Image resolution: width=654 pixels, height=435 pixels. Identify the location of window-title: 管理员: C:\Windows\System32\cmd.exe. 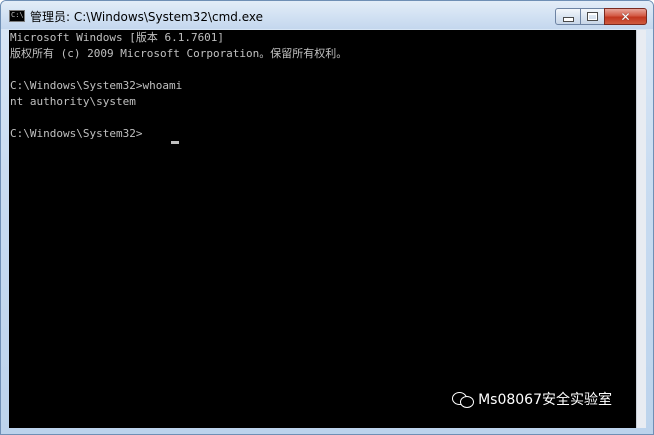
(146, 17).